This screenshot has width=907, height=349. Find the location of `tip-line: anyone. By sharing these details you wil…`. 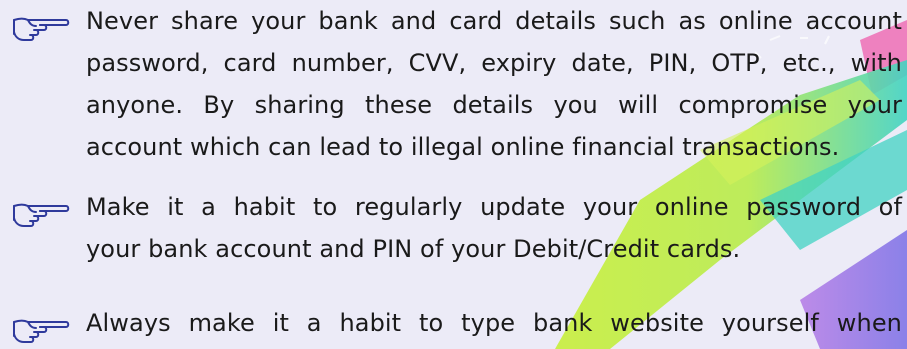

tip-line: anyone. By sharing these details you wil… is located at coordinates (494, 105).